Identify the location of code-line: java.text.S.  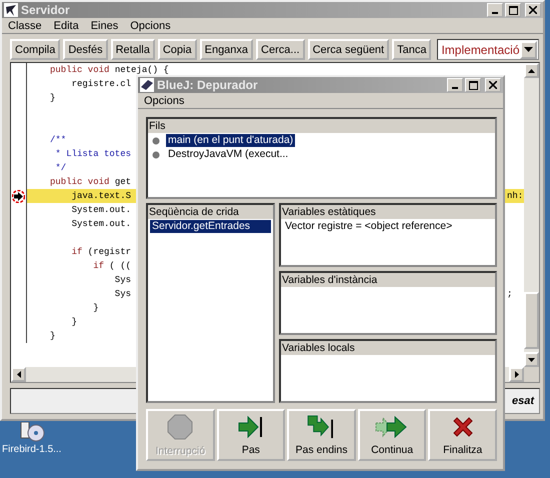
(101, 196).